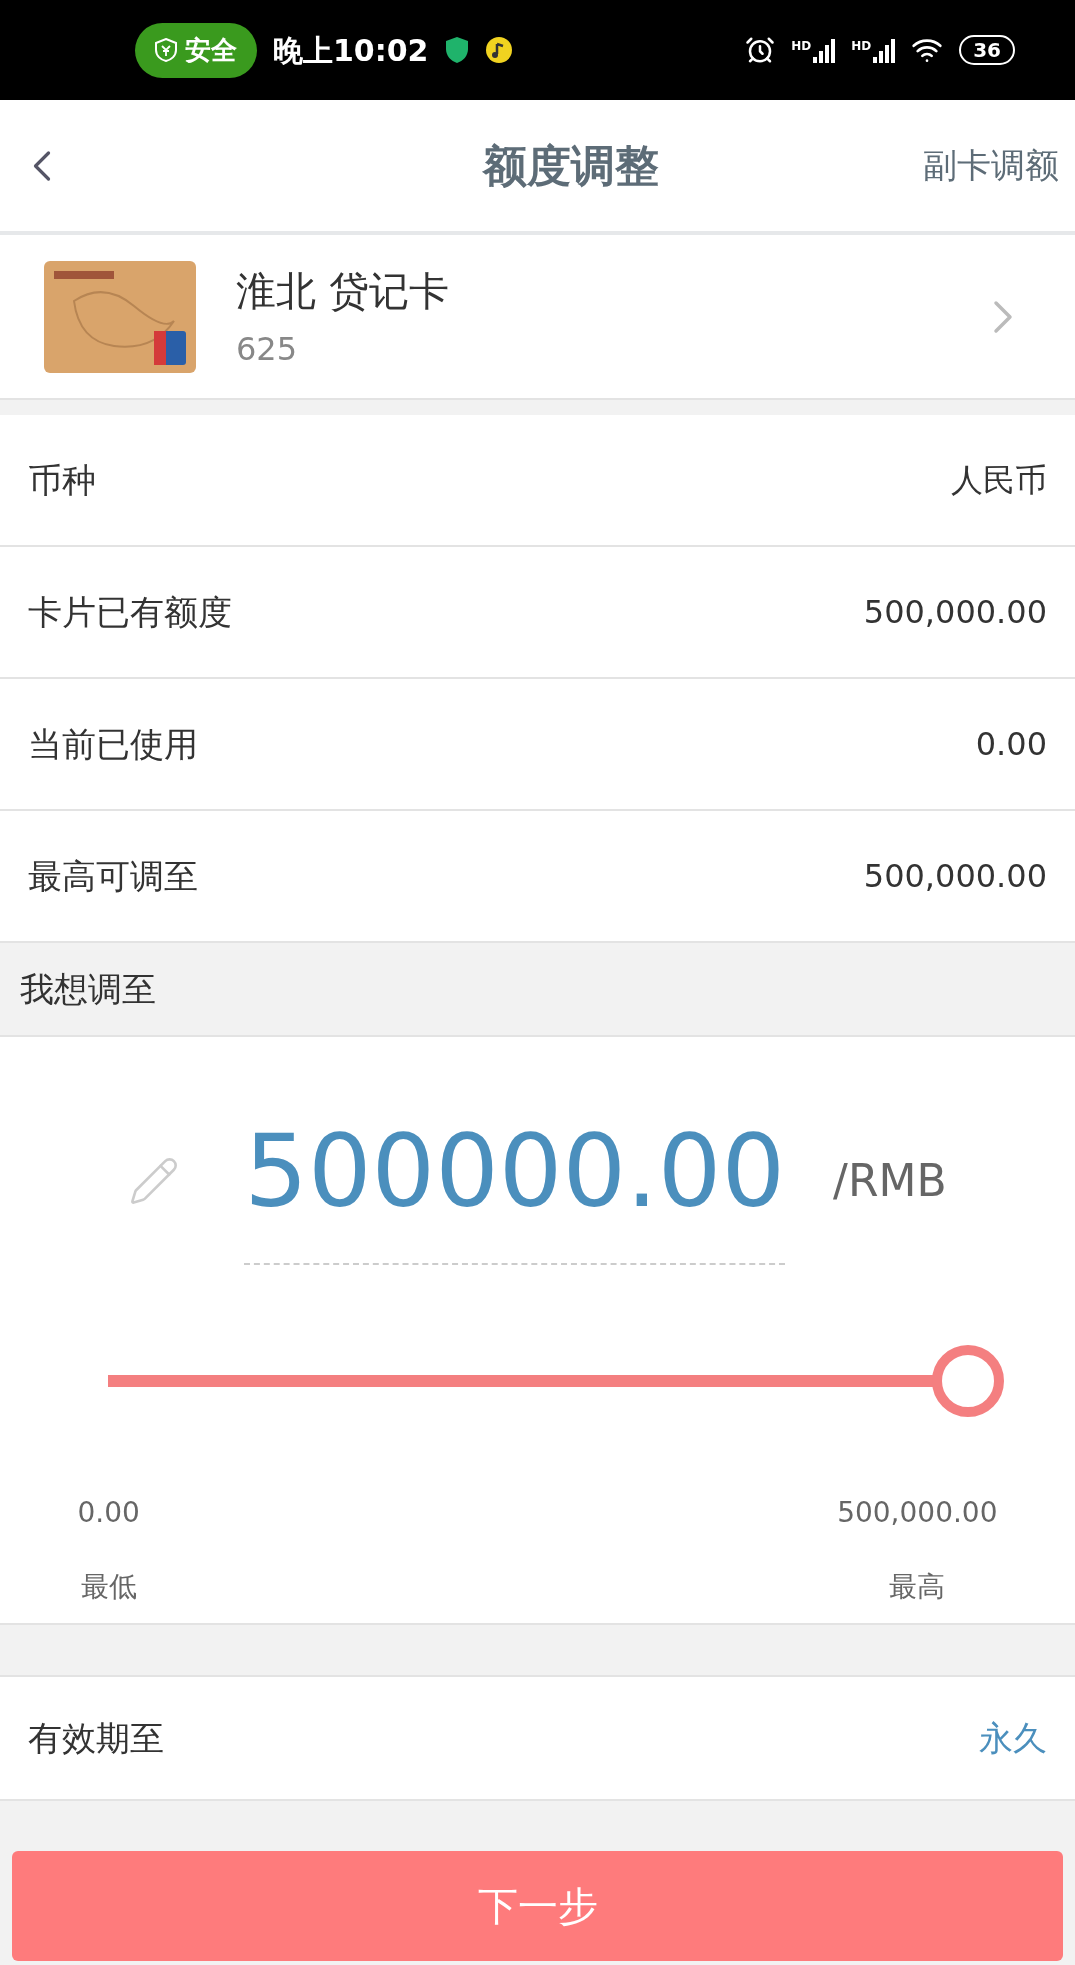 Image resolution: width=1075 pixels, height=1965 pixels. I want to click on validity-value: 永久, so click(1013, 1738).